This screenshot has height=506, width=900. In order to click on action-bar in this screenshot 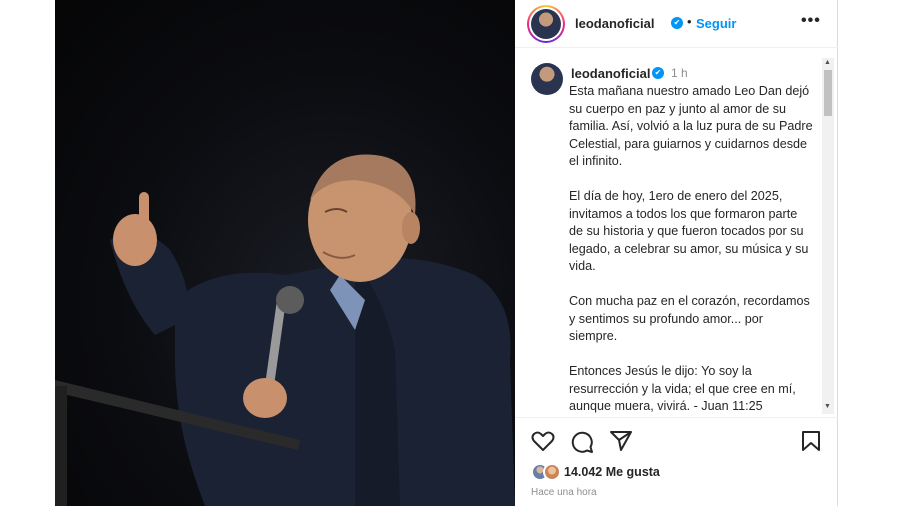, I will do `click(676, 437)`.